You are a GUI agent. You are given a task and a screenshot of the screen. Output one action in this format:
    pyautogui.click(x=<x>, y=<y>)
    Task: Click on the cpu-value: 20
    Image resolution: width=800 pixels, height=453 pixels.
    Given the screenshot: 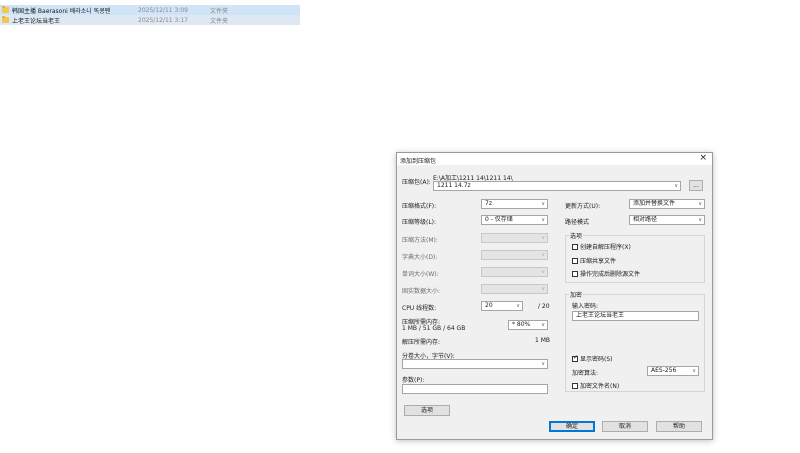 What is the action you would take?
    pyautogui.click(x=489, y=305)
    